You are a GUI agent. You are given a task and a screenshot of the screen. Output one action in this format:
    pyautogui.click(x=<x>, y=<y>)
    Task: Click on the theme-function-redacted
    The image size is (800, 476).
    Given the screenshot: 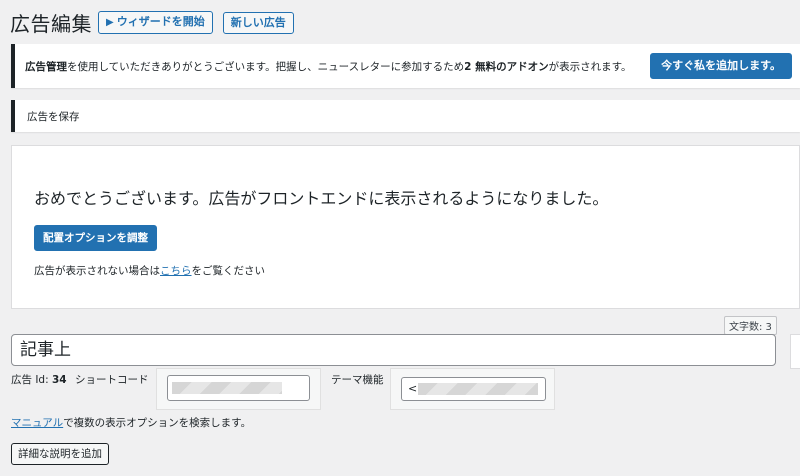 What is the action you would take?
    pyautogui.click(x=478, y=389)
    